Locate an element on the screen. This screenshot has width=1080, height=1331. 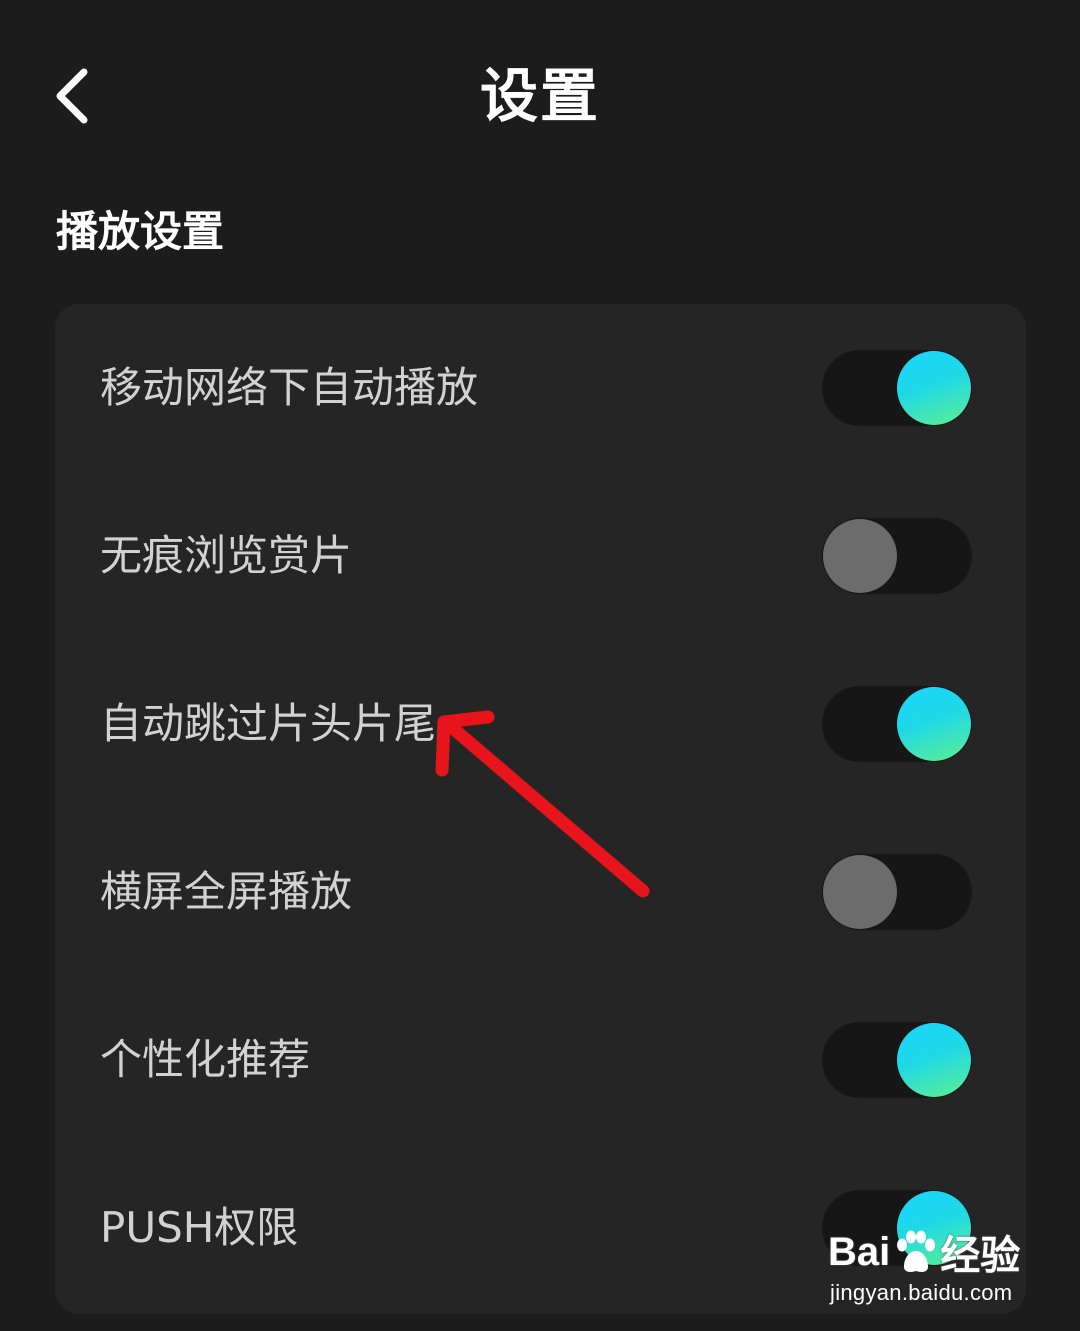
page-title: 设置 is located at coordinates (539, 96).